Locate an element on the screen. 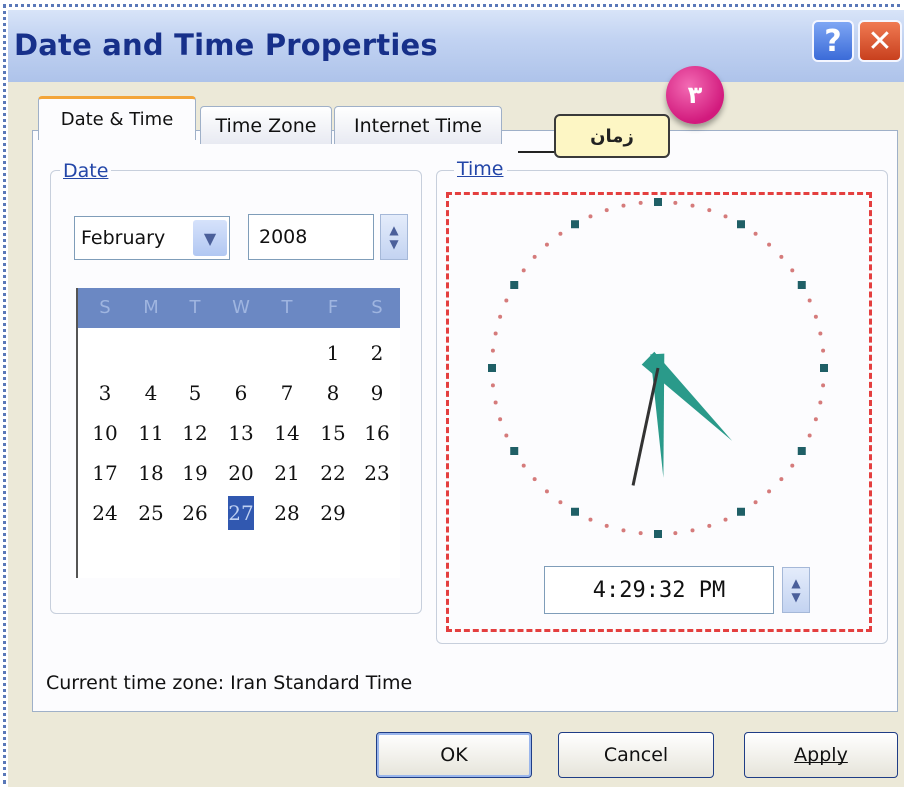 This screenshot has width=904, height=787. calendar-day: 18 is located at coordinates (151, 473).